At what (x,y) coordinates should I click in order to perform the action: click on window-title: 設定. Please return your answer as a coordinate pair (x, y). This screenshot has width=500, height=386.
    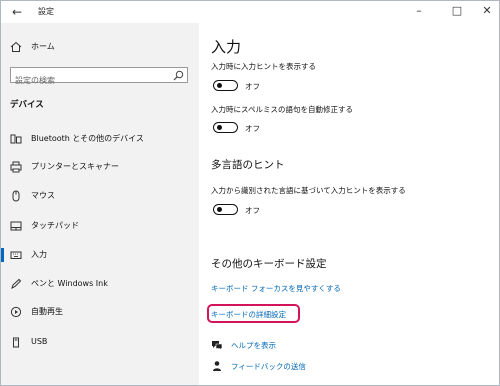
    Looking at the image, I should click on (46, 11).